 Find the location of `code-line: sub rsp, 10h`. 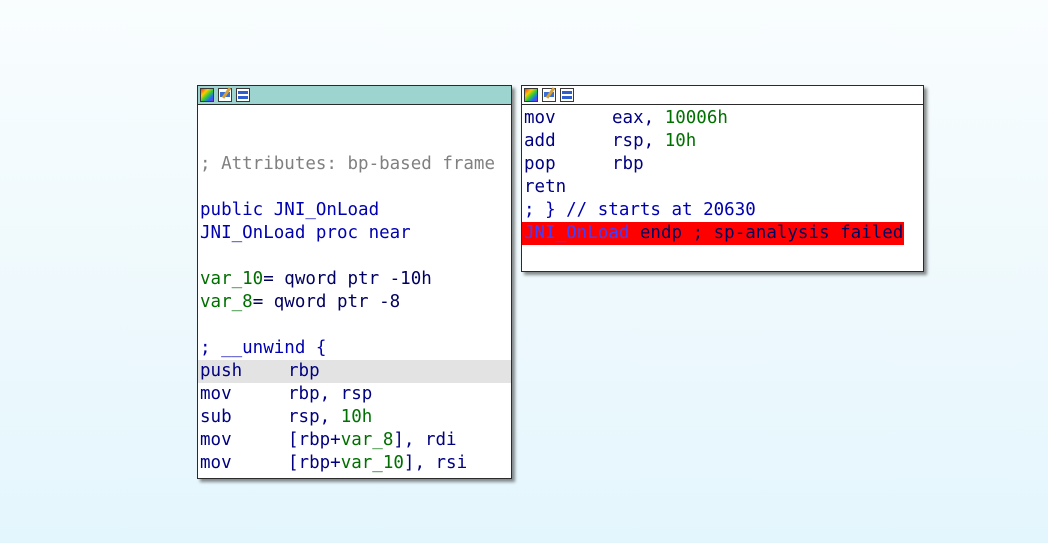

code-line: sub rsp, 10h is located at coordinates (354, 417).